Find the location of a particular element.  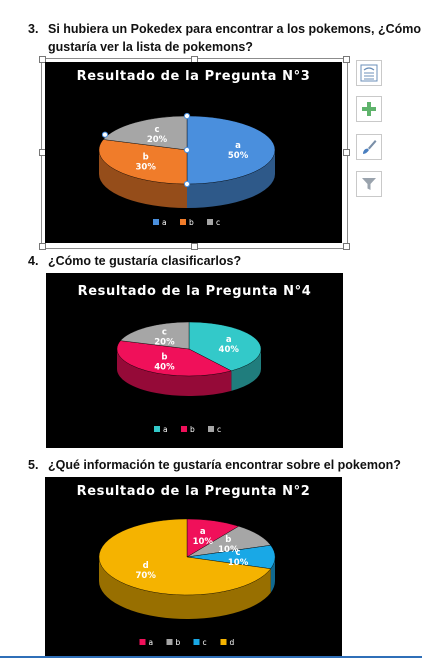

legend-label: d is located at coordinates (232, 642).